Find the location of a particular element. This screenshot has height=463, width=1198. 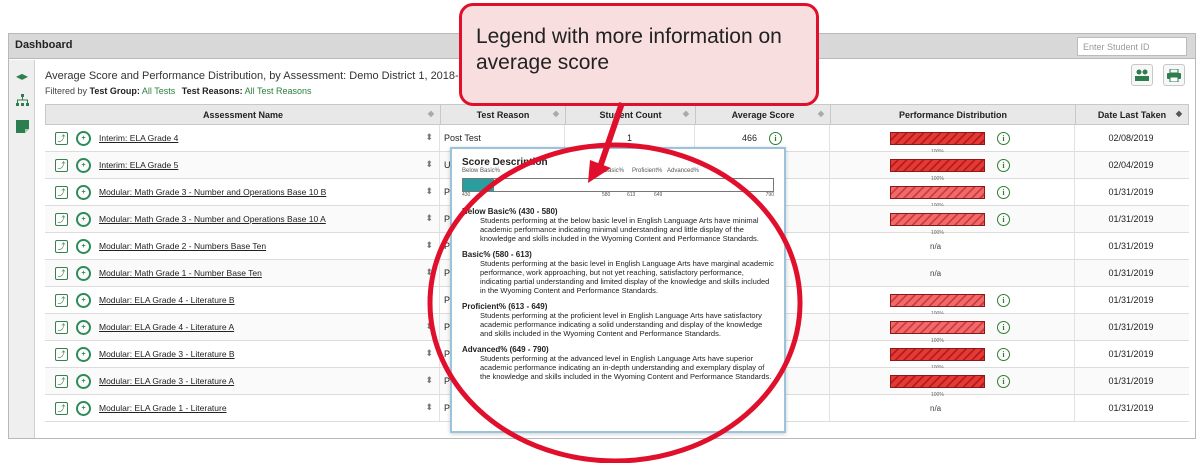

level-heading: Basic% (580 - 613) is located at coordinates (497, 254).